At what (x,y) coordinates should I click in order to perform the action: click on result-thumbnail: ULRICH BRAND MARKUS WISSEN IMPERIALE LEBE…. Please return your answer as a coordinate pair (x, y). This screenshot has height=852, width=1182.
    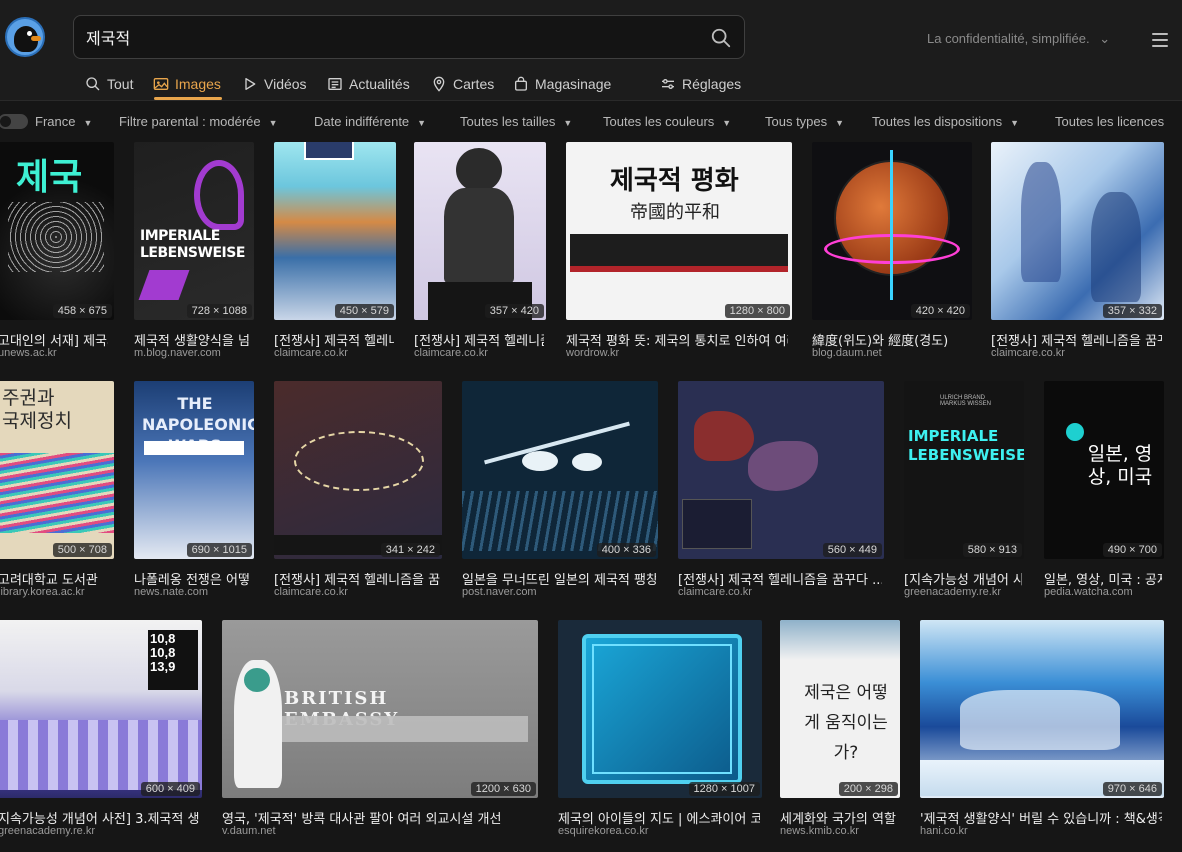
    Looking at the image, I should click on (964, 470).